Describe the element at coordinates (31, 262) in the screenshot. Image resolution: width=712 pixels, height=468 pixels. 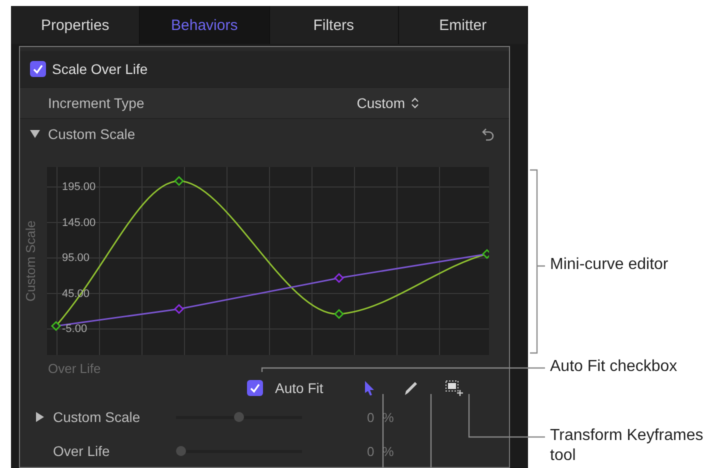
I see `y-axis-label: Custom Scale` at that location.